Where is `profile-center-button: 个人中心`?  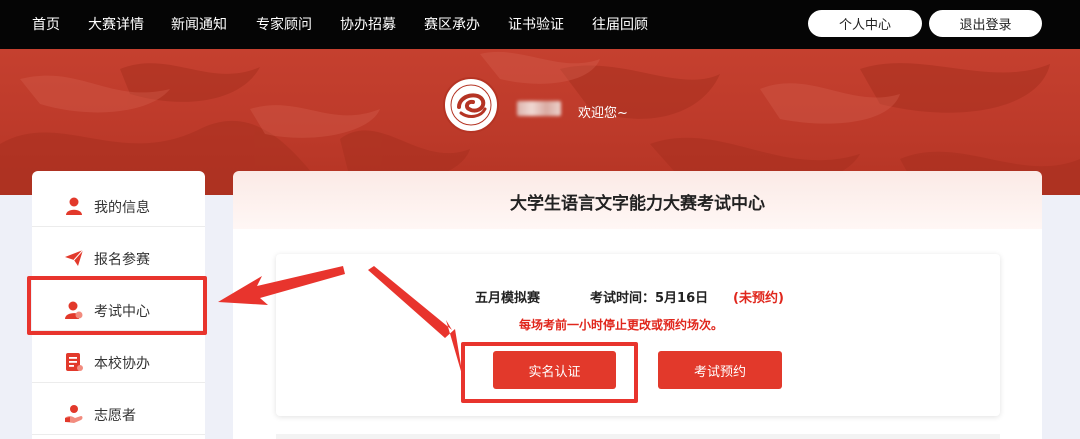 profile-center-button: 个人中心 is located at coordinates (865, 23).